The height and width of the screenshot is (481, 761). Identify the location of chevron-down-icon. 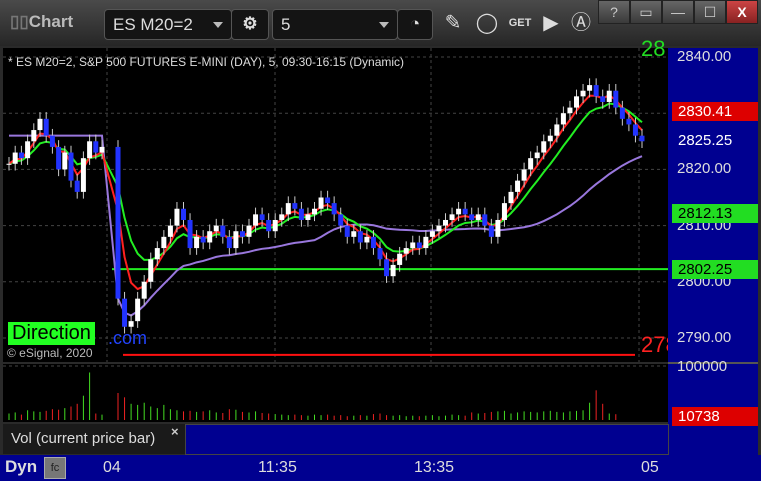
(218, 25).